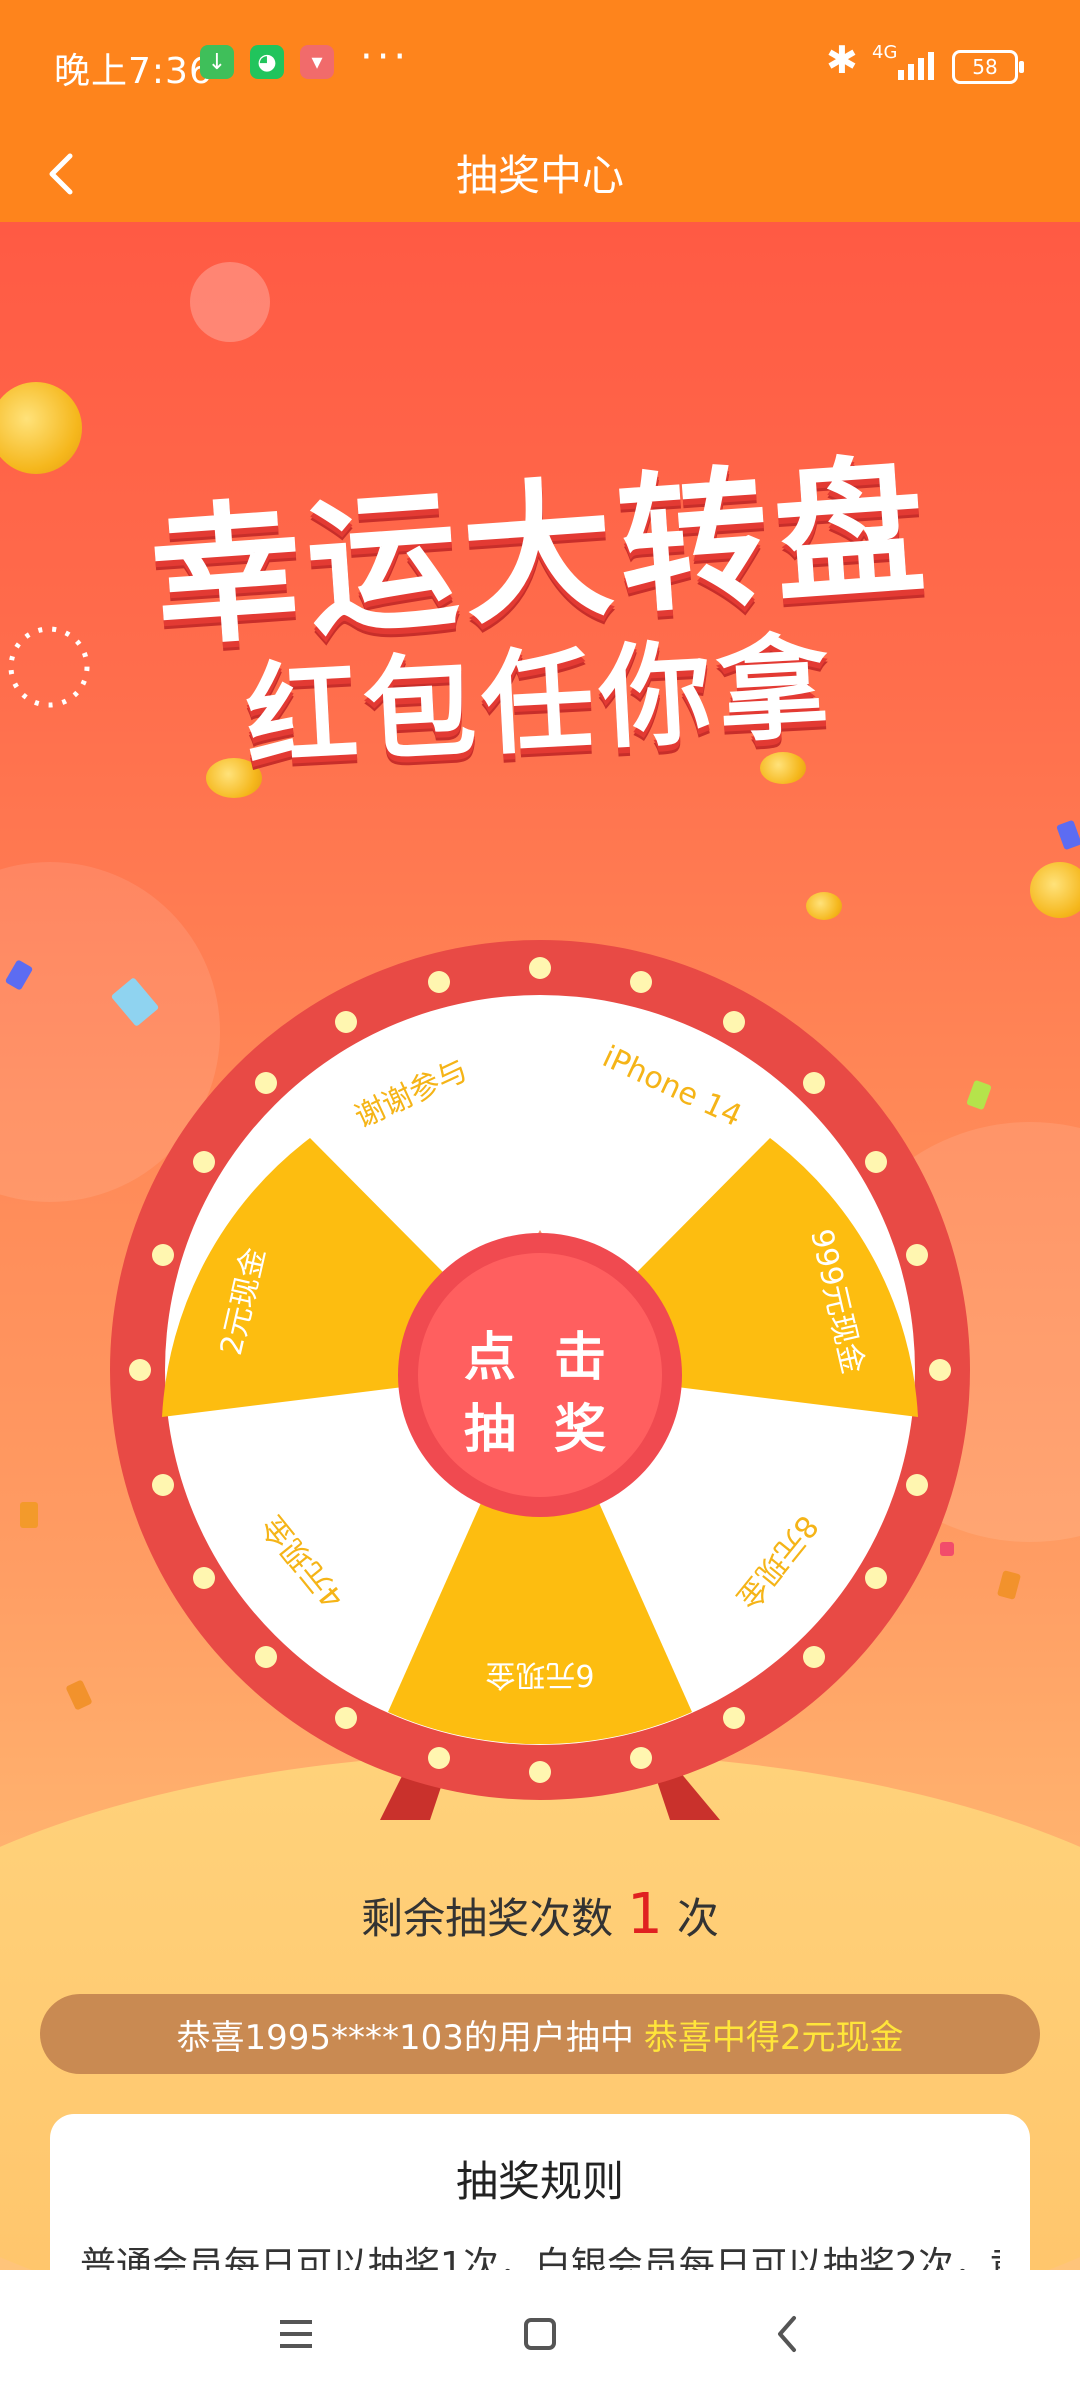 This screenshot has height=2400, width=1080. Describe the element at coordinates (773, 2037) in the screenshot. I see `ticker-highlight: 恭喜中得2元现金` at that location.